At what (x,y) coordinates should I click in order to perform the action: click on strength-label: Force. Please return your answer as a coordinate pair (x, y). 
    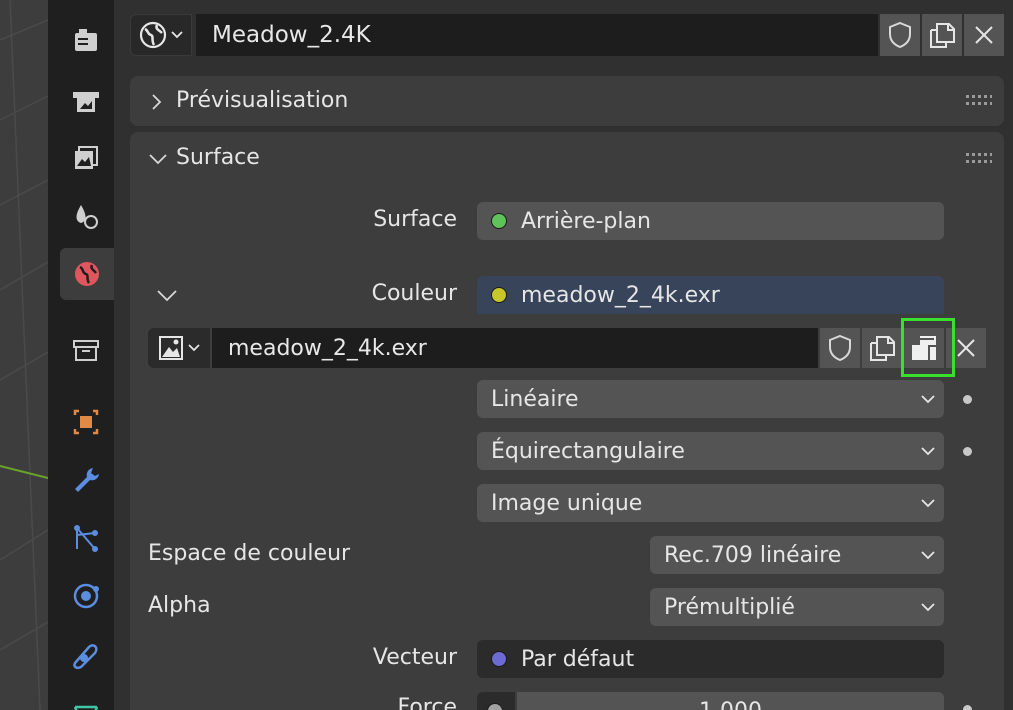
    Looking at the image, I should click on (427, 702).